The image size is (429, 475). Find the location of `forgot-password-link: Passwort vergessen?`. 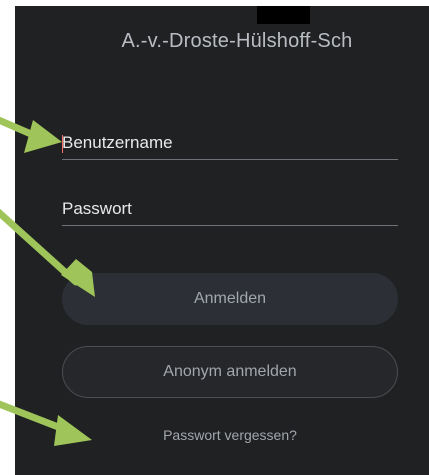

forgot-password-link: Passwort vergessen? is located at coordinates (230, 435).